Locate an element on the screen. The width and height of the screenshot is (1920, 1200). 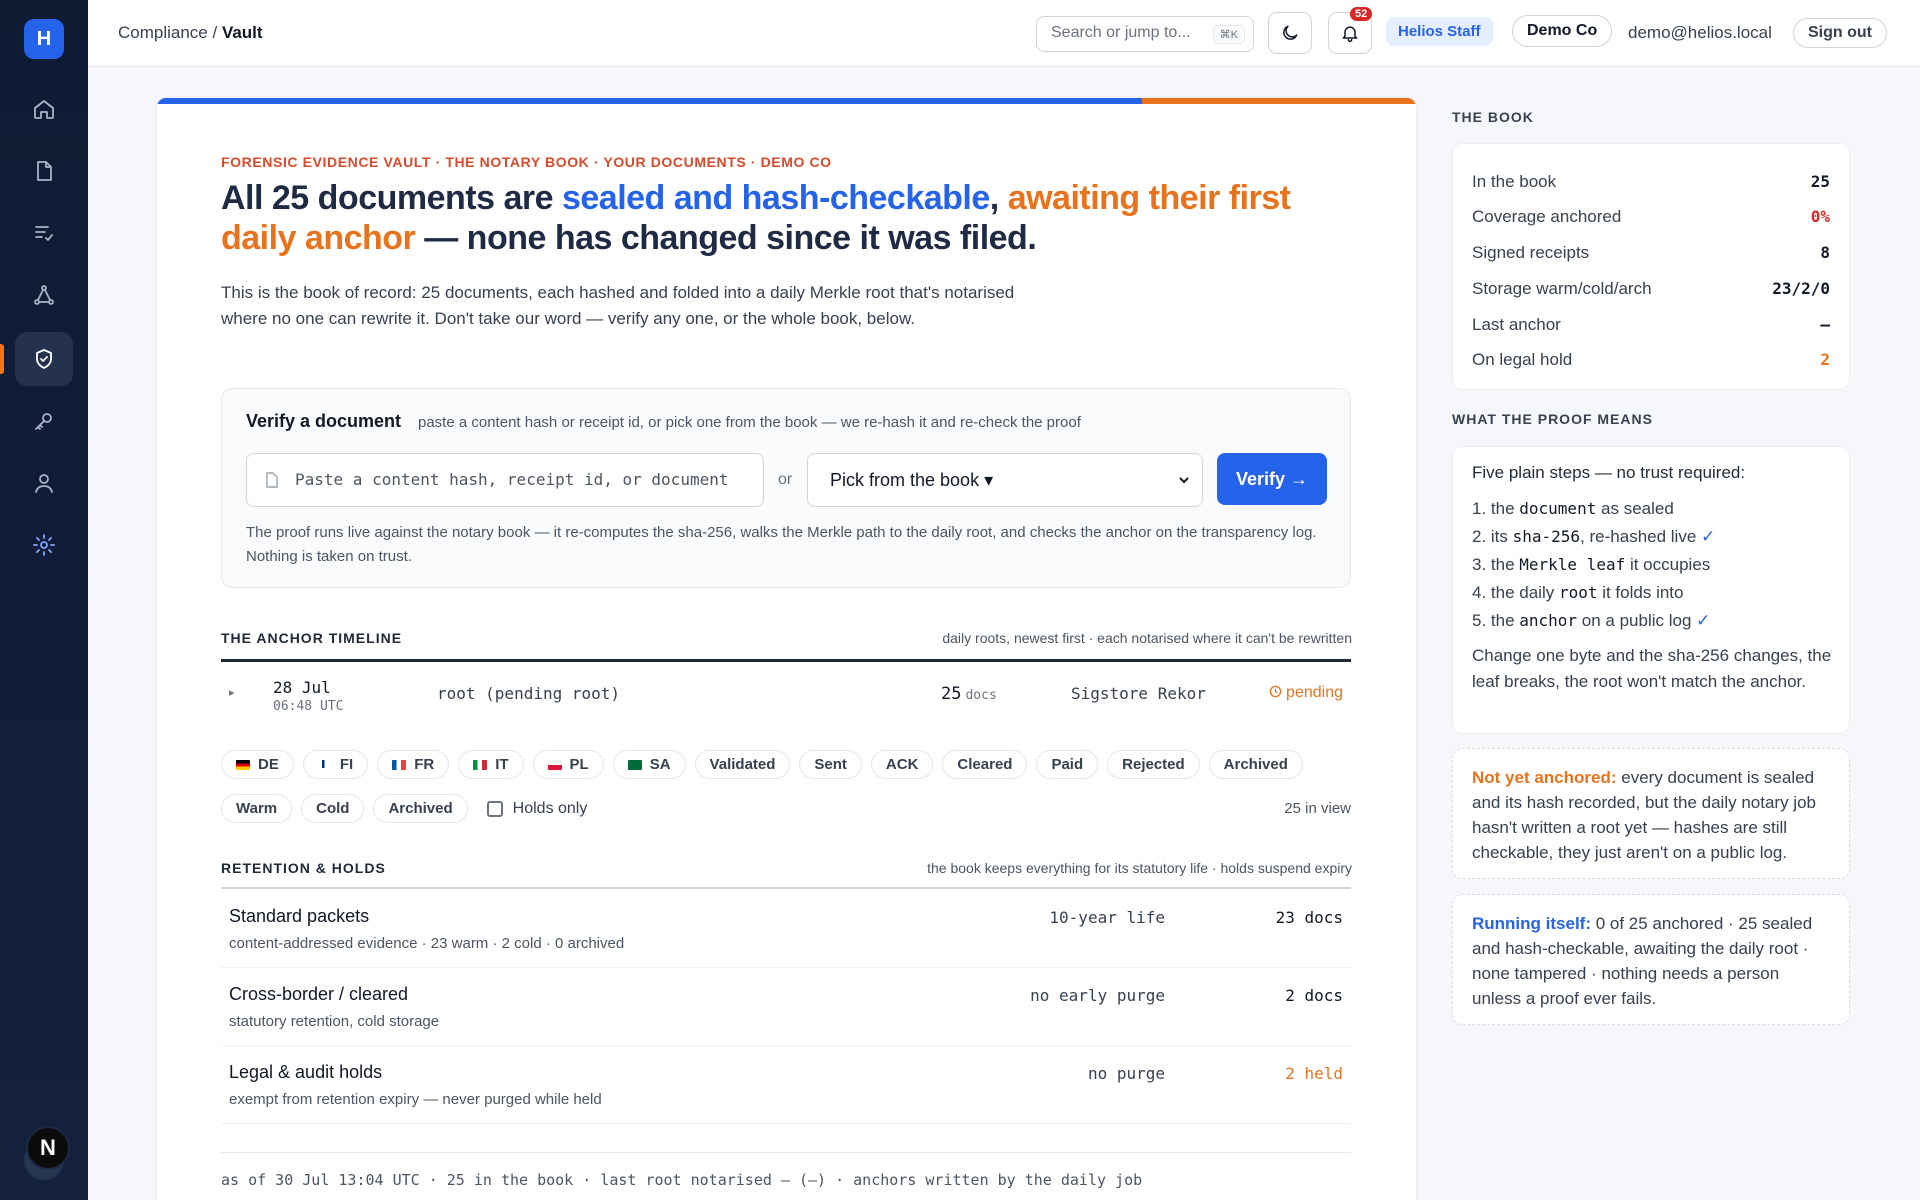
app-logo: H is located at coordinates (44, 39).